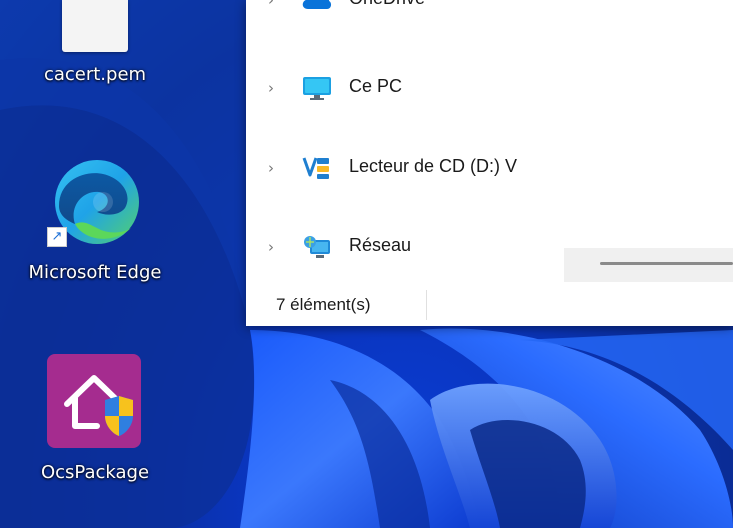 The image size is (733, 528). I want to click on nav-item-reseau: › Réseau, so click(405, 247).